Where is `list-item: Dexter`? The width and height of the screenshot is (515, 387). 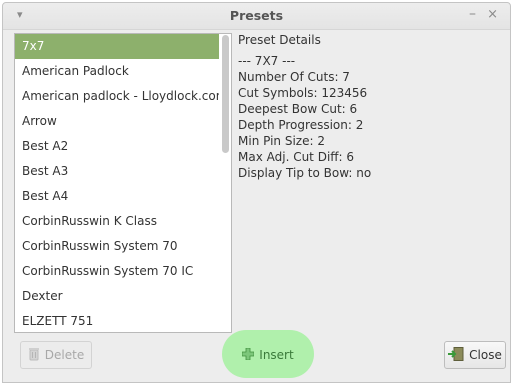
list-item: Dexter is located at coordinates (117, 296).